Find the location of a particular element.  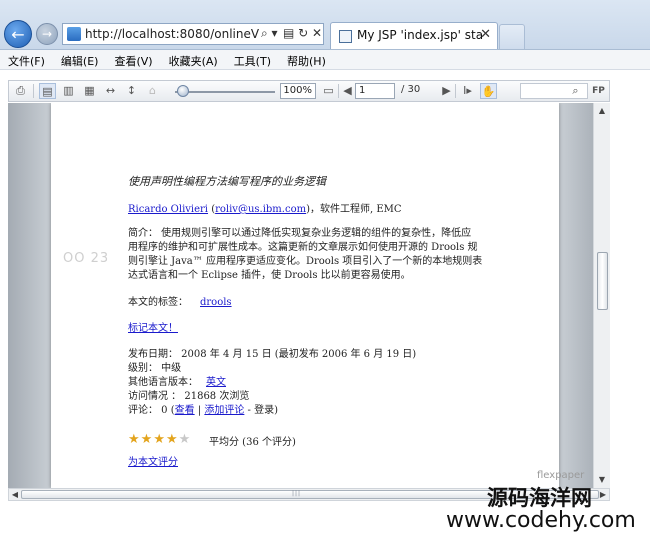

article-title: 使用声明性编程方法编写程序的业务逻辑 is located at coordinates (227, 181).